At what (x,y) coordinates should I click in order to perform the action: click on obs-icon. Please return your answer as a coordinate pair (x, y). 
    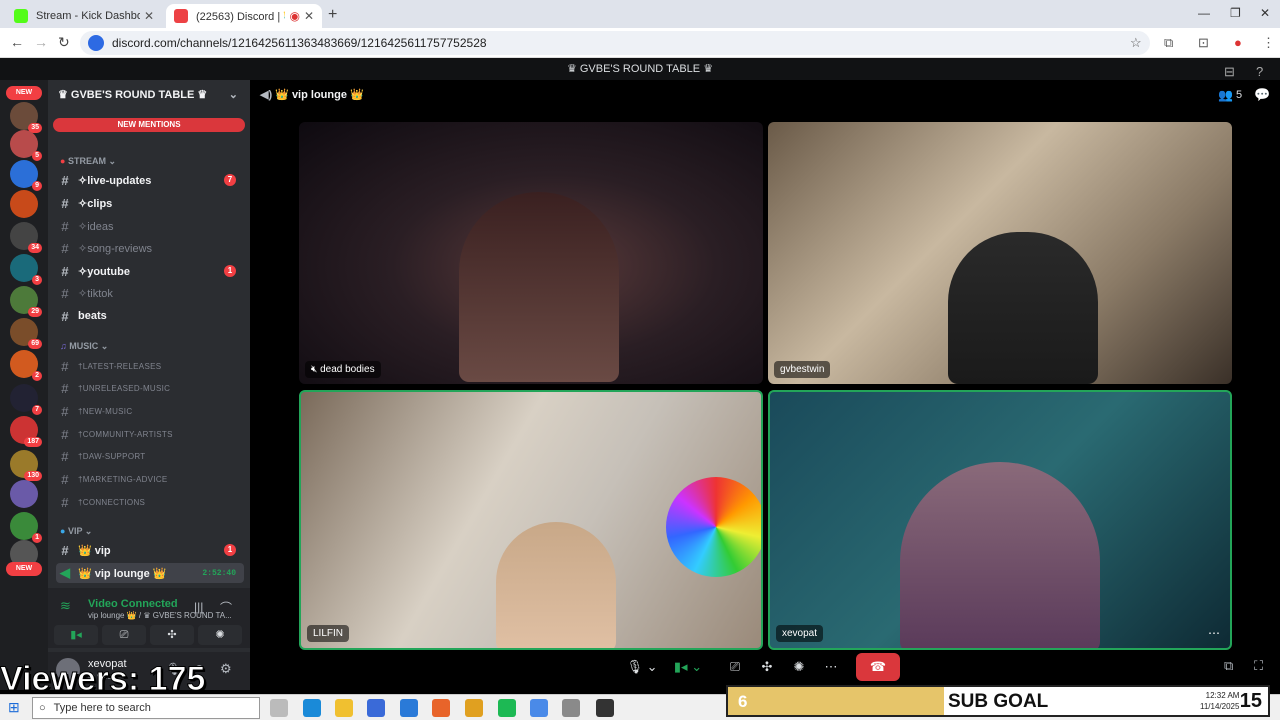
    Looking at the image, I should click on (605, 708).